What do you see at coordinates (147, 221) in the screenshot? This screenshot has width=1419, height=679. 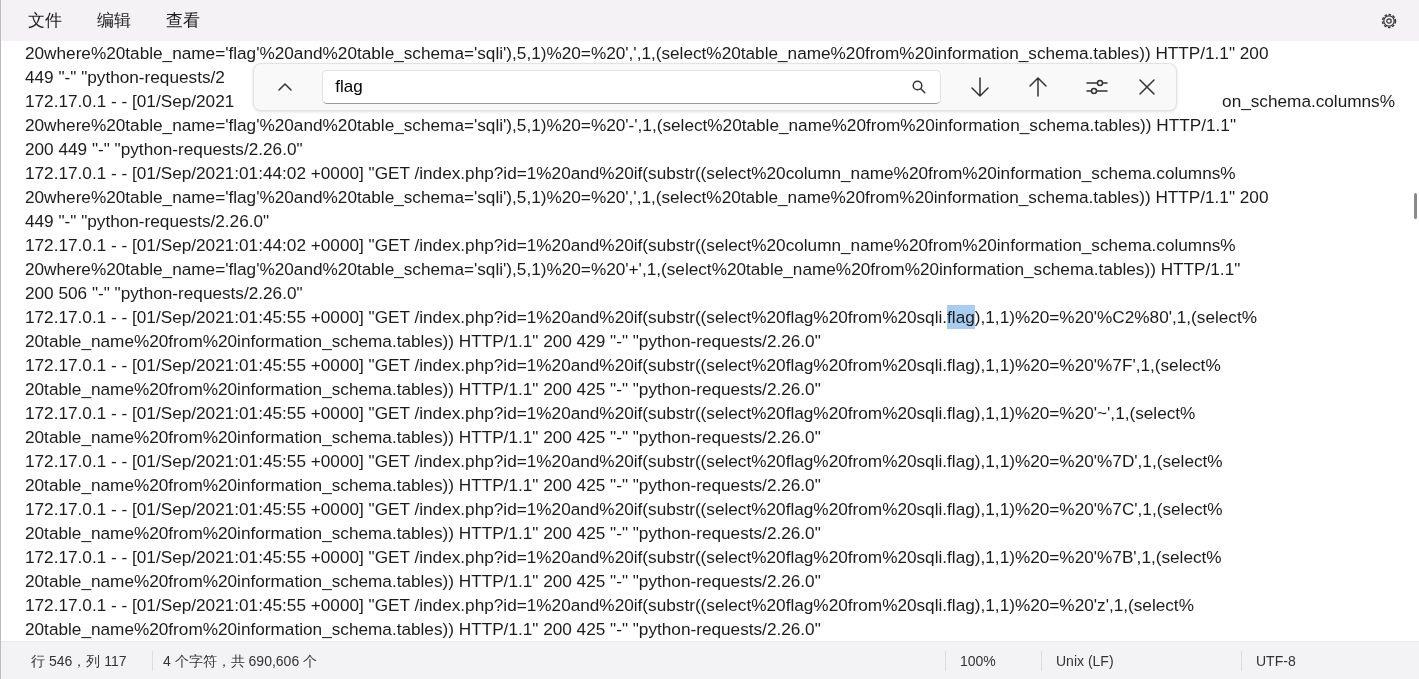 I see `text-line: 449 "-" "python-requests/2.26.0"` at bounding box center [147, 221].